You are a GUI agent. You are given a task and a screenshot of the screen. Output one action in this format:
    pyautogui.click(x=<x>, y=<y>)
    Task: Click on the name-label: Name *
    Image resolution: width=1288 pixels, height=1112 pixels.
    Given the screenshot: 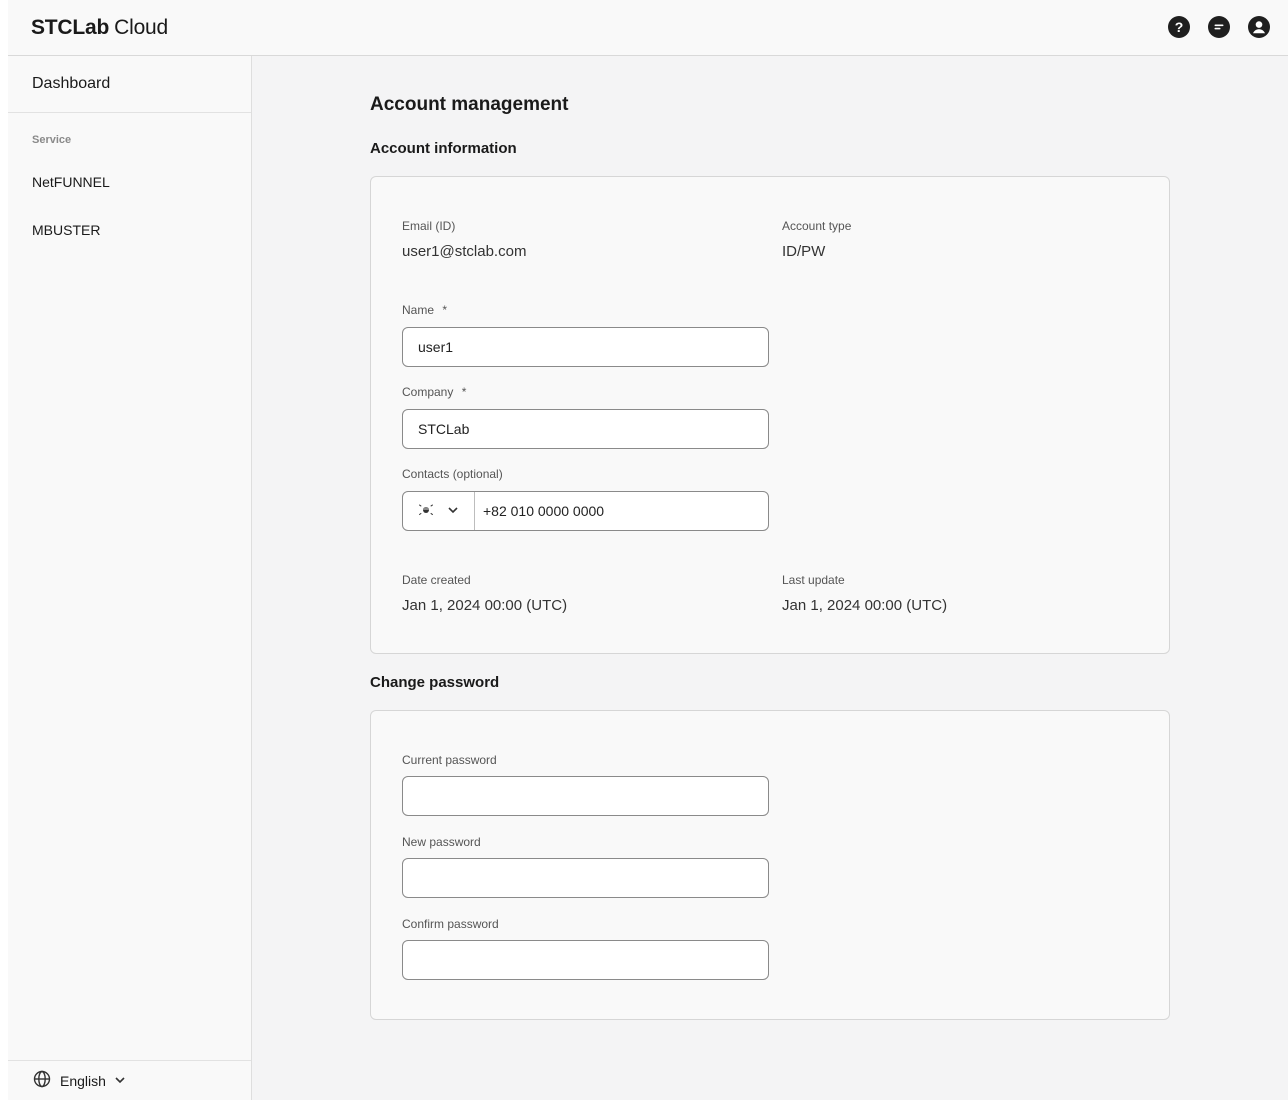 What is the action you would take?
    pyautogui.click(x=424, y=310)
    